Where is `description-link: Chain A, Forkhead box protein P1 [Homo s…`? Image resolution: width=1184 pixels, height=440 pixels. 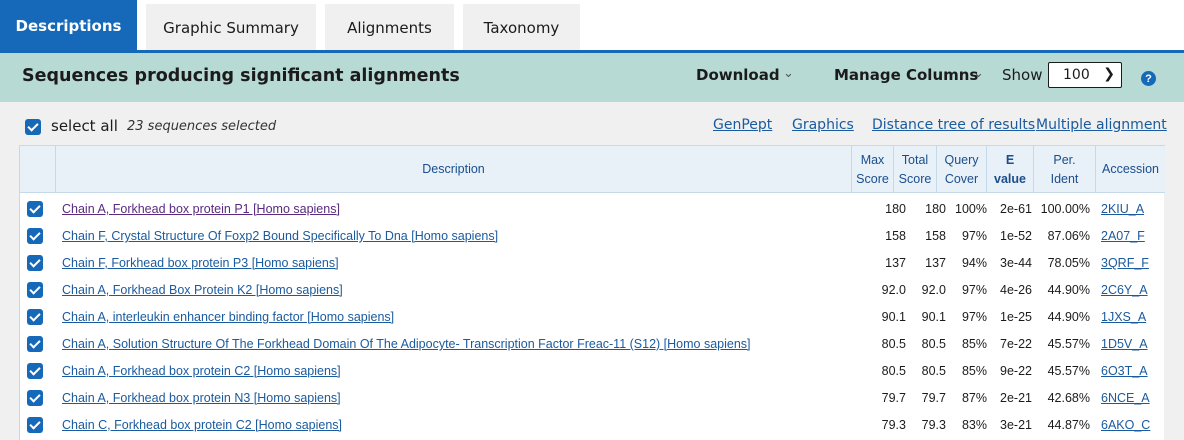
description-link: Chain A, Forkhead box protein P1 [Homo s… is located at coordinates (201, 209).